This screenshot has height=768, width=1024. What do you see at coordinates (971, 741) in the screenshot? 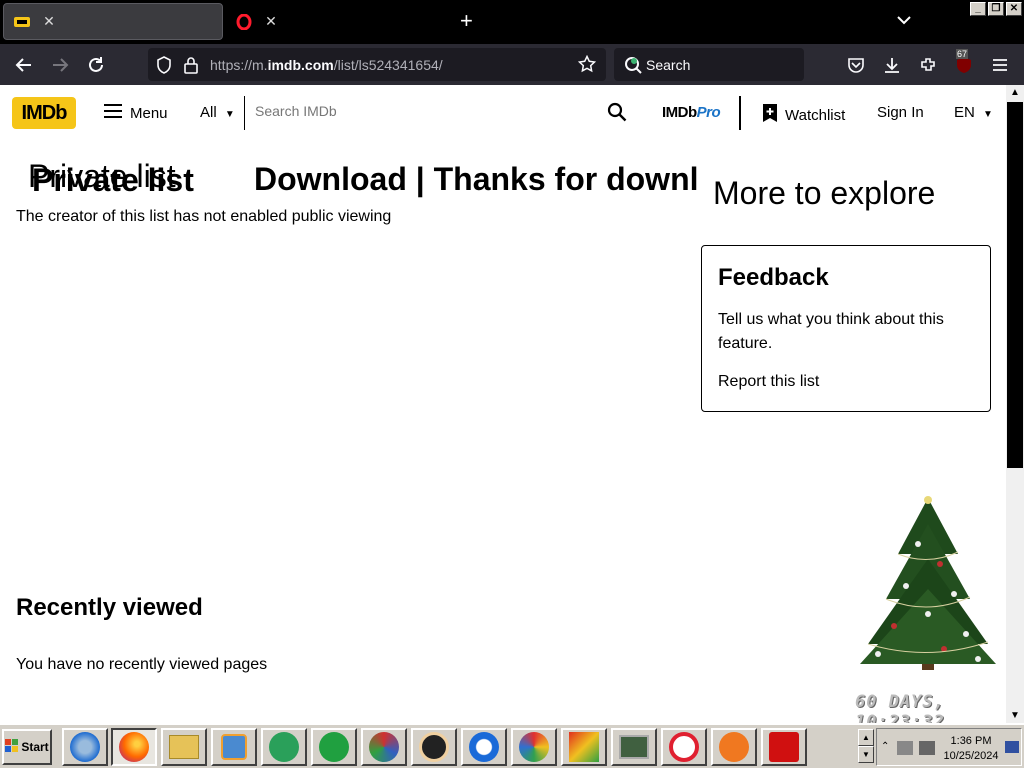
I see `clock-time: 1:36 PM` at bounding box center [971, 741].